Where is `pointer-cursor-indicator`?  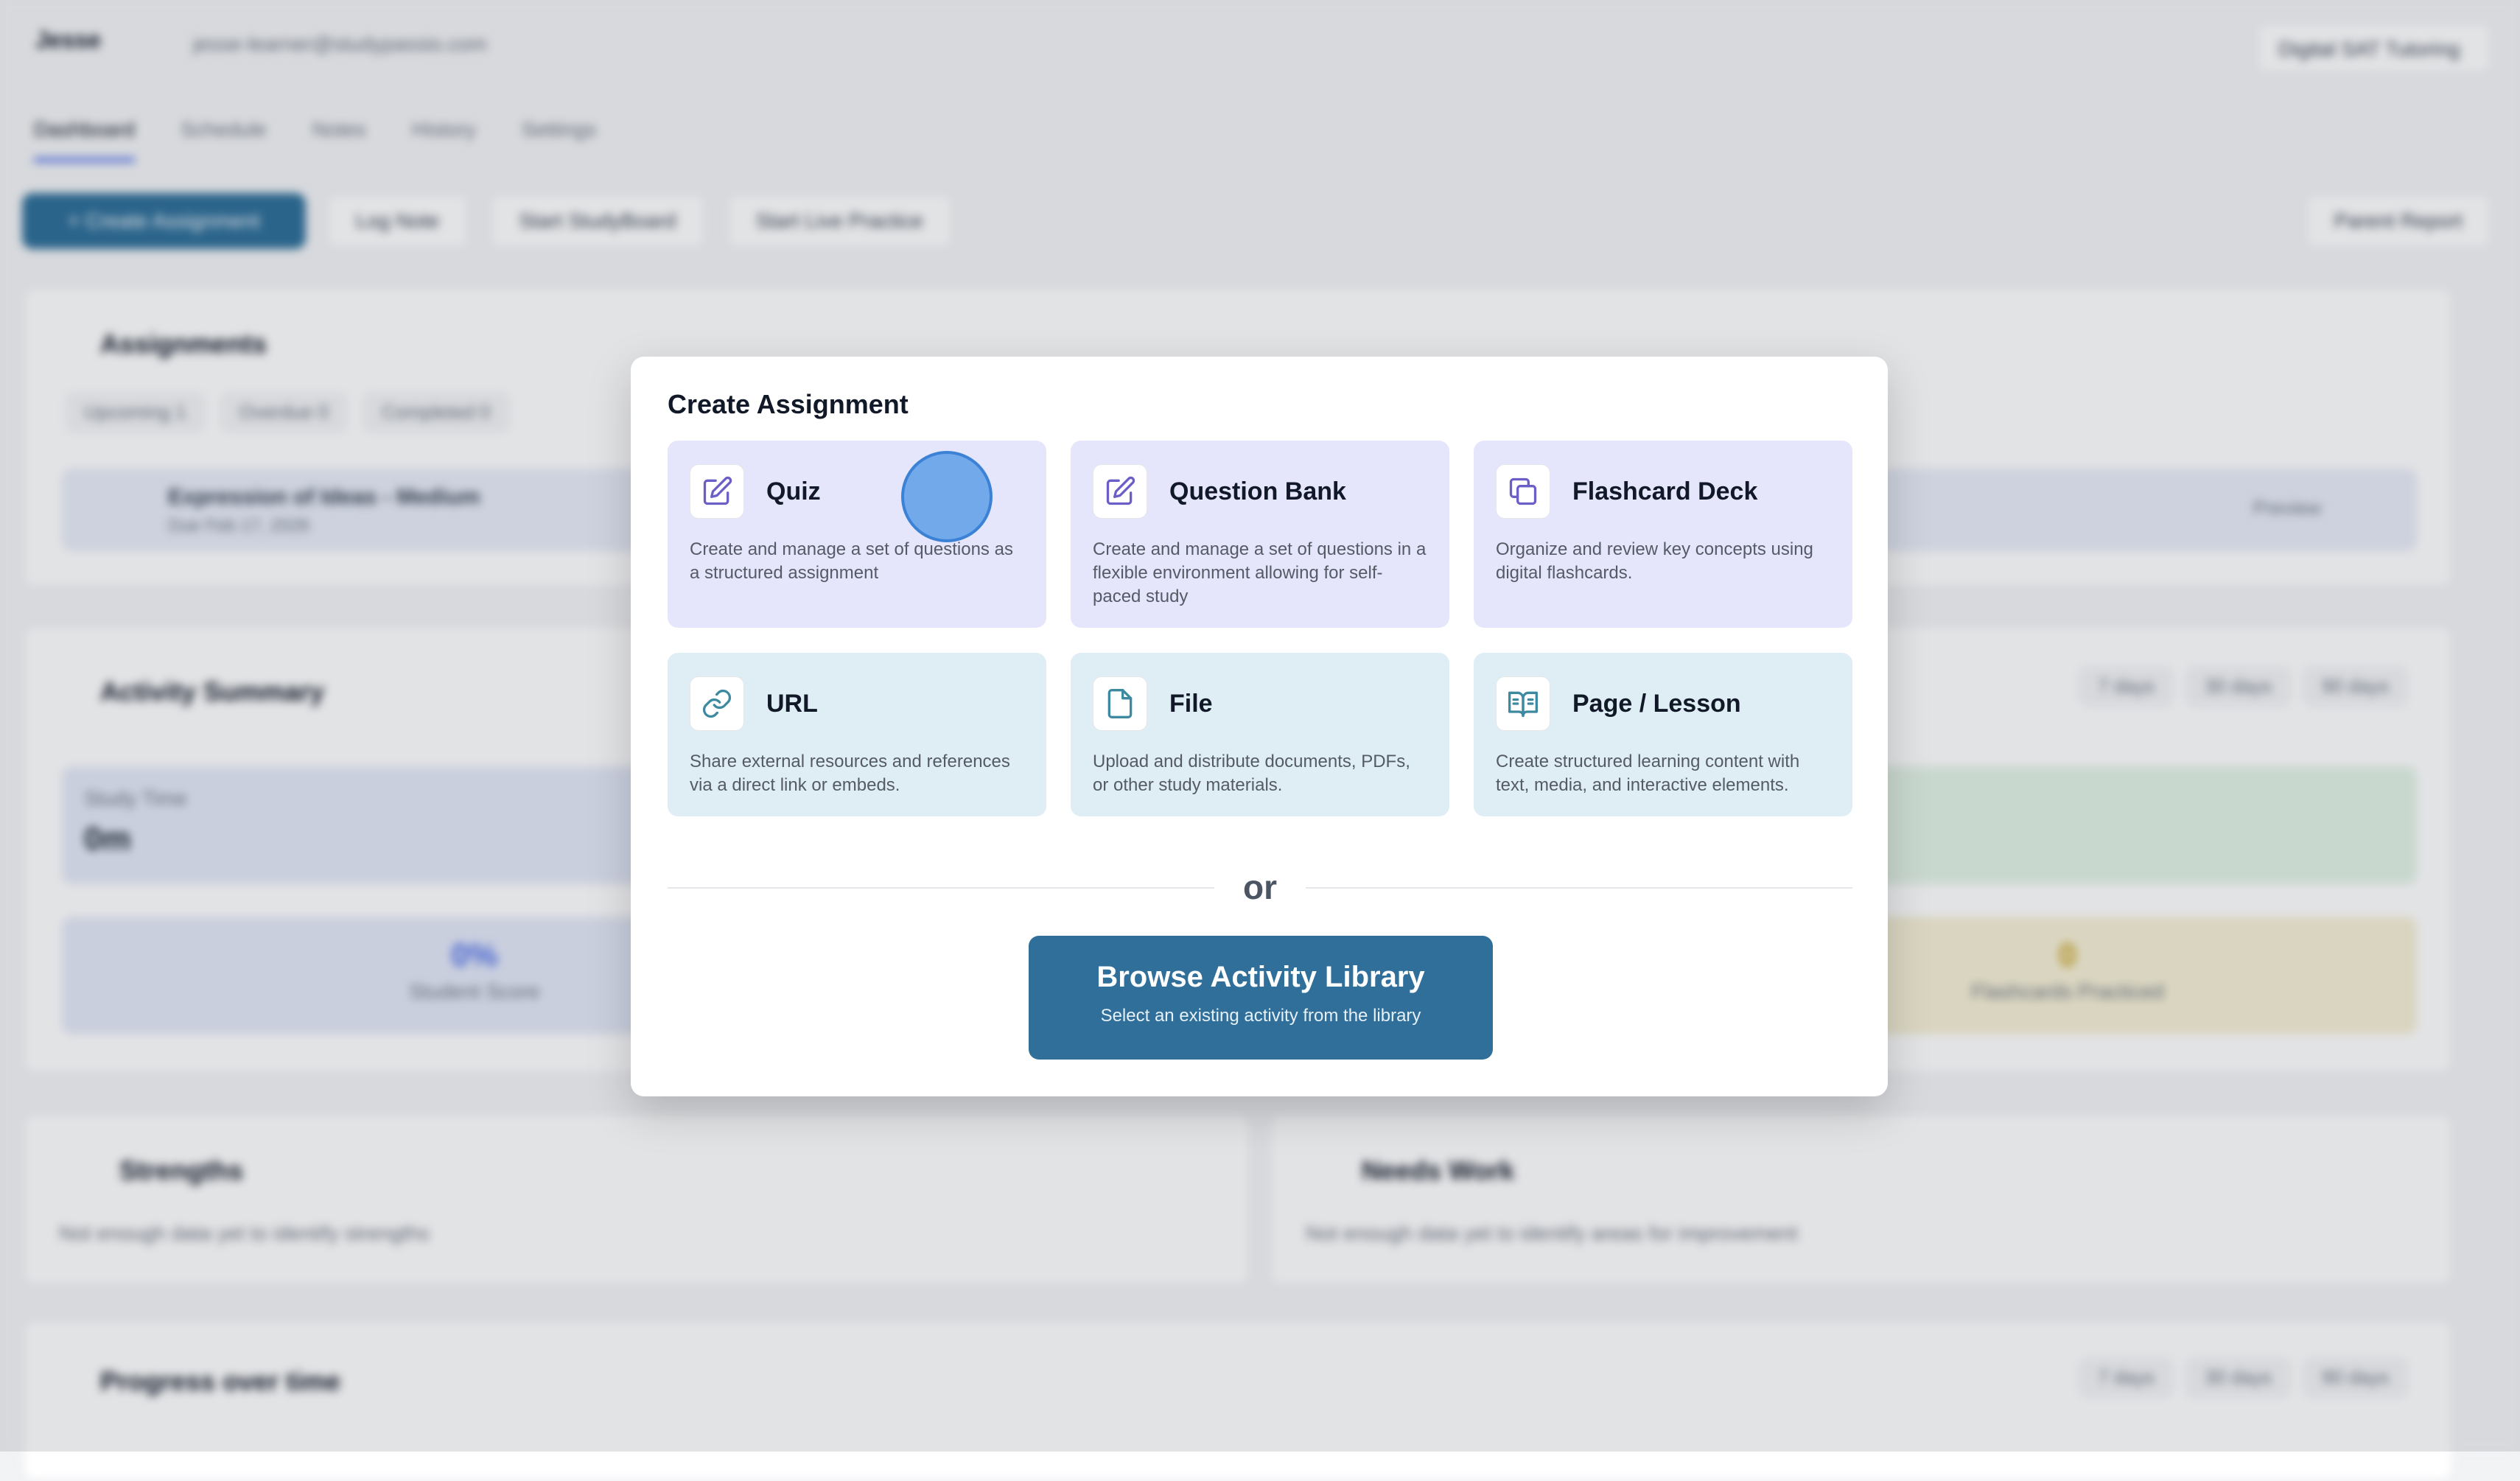
pointer-cursor-indicator is located at coordinates (947, 496).